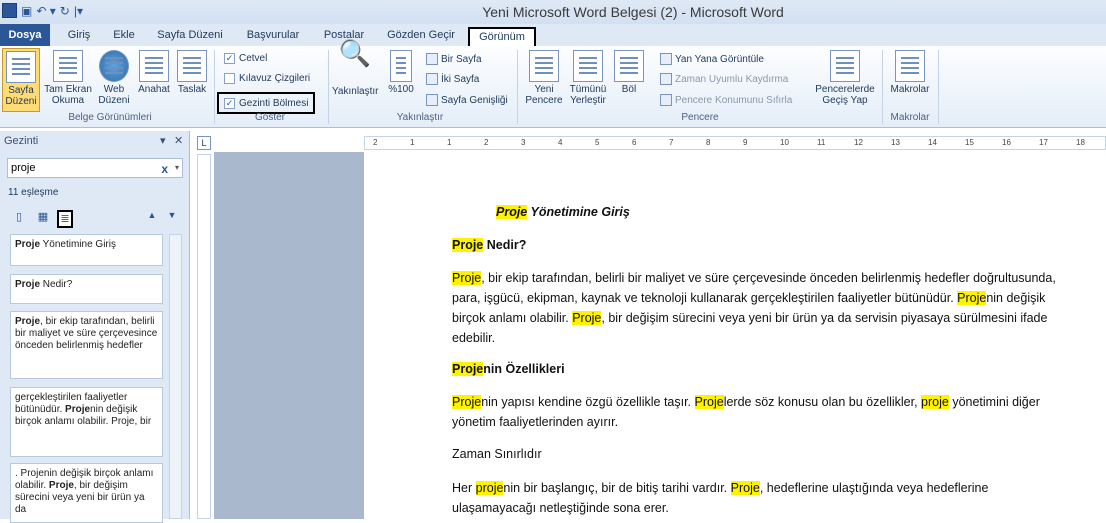 This screenshot has width=1106, height=523. Describe the element at coordinates (544, 66) in the screenshot. I see `new-window-icon` at that location.